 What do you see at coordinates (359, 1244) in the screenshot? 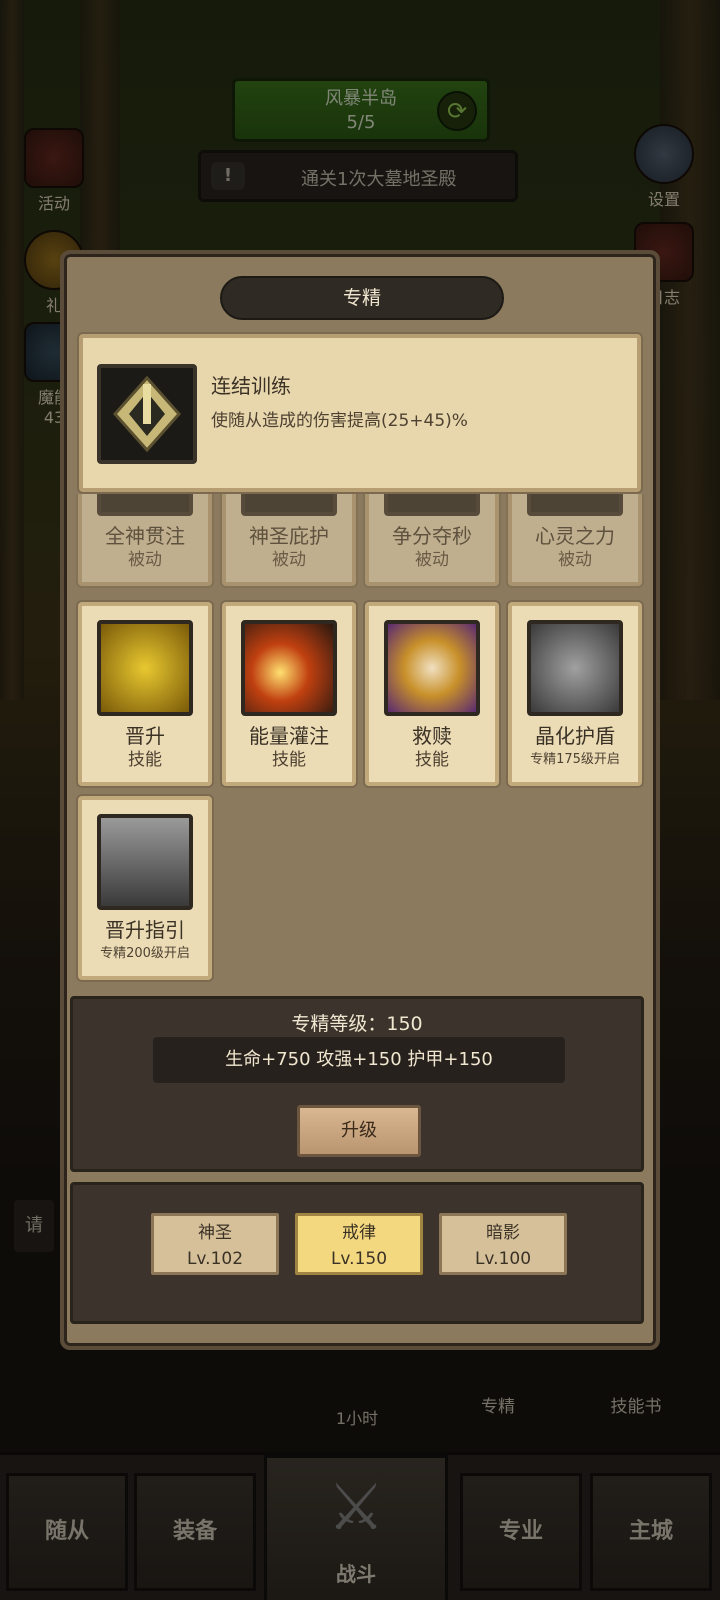
I see `tree-discipline-button: 戒律 Lv.150` at bounding box center [359, 1244].